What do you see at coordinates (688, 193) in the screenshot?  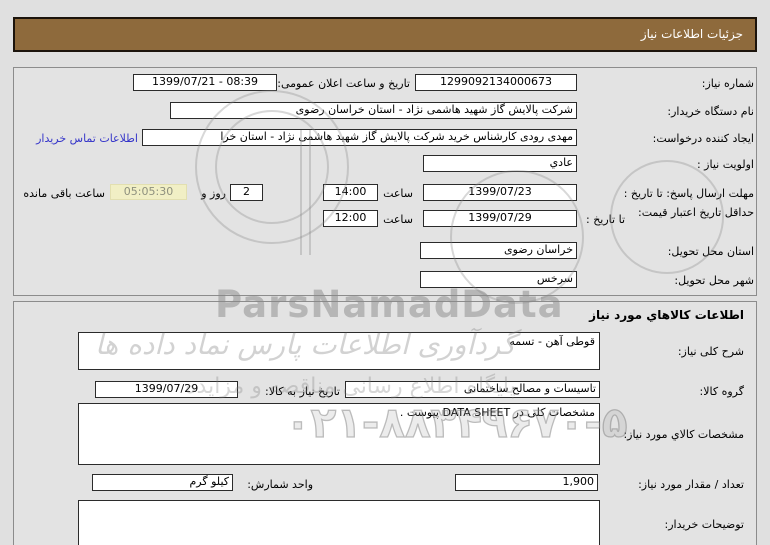 I see `reply-deadline-label: مهلت ارسال پاسخ: تا تاریخ :` at bounding box center [688, 193].